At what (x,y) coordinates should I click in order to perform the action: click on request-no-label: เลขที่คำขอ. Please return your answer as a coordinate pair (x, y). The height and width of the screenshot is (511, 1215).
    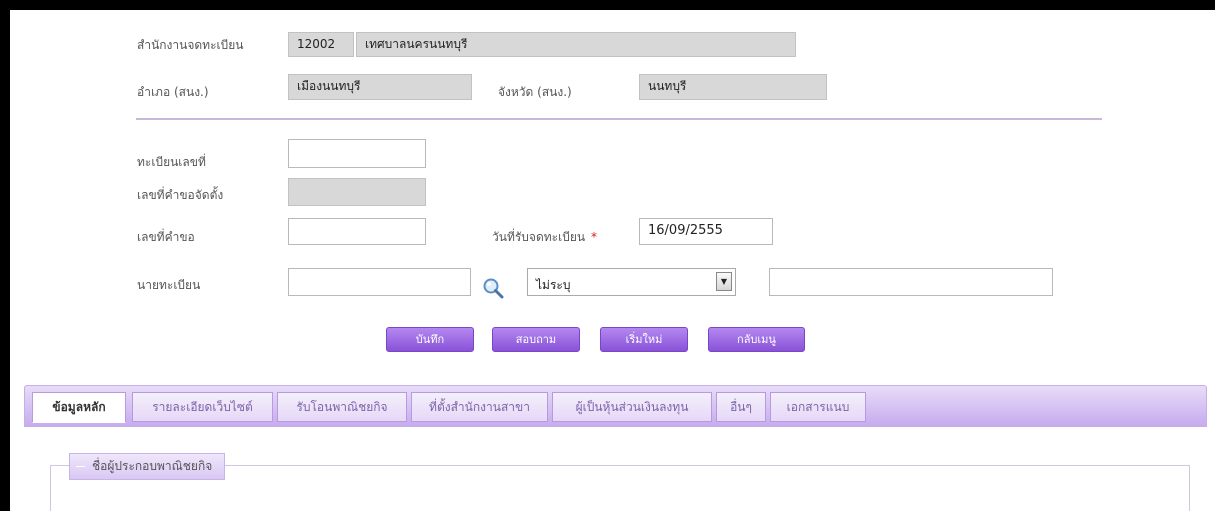
    Looking at the image, I should click on (166, 237).